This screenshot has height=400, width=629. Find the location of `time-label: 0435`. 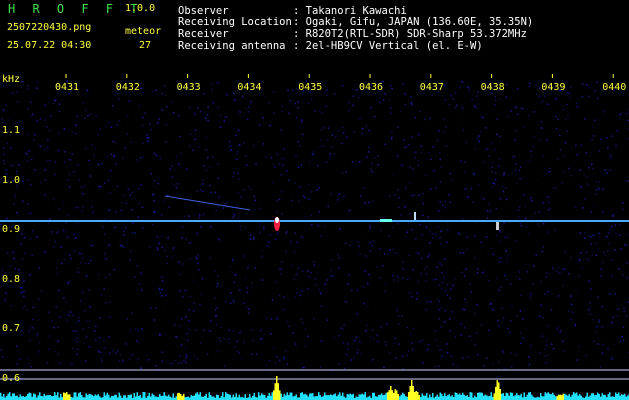

time-label: 0435 is located at coordinates (310, 87).